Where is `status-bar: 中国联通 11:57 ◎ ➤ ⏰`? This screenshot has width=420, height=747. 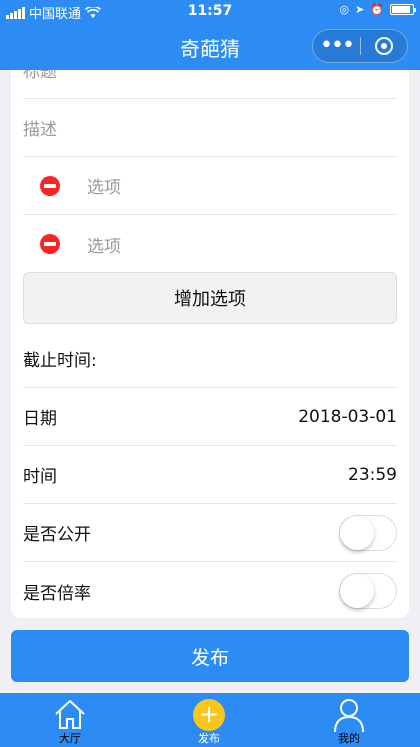
status-bar: 中国联通 11:57 ◎ ➤ ⏰ is located at coordinates (210, 11).